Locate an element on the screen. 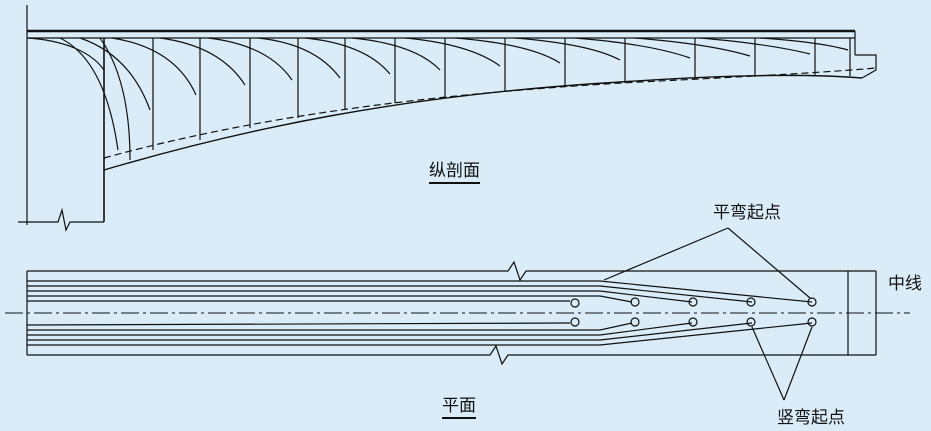  vertical-bend-start-label: 竖弯起点 is located at coordinates (811, 418).